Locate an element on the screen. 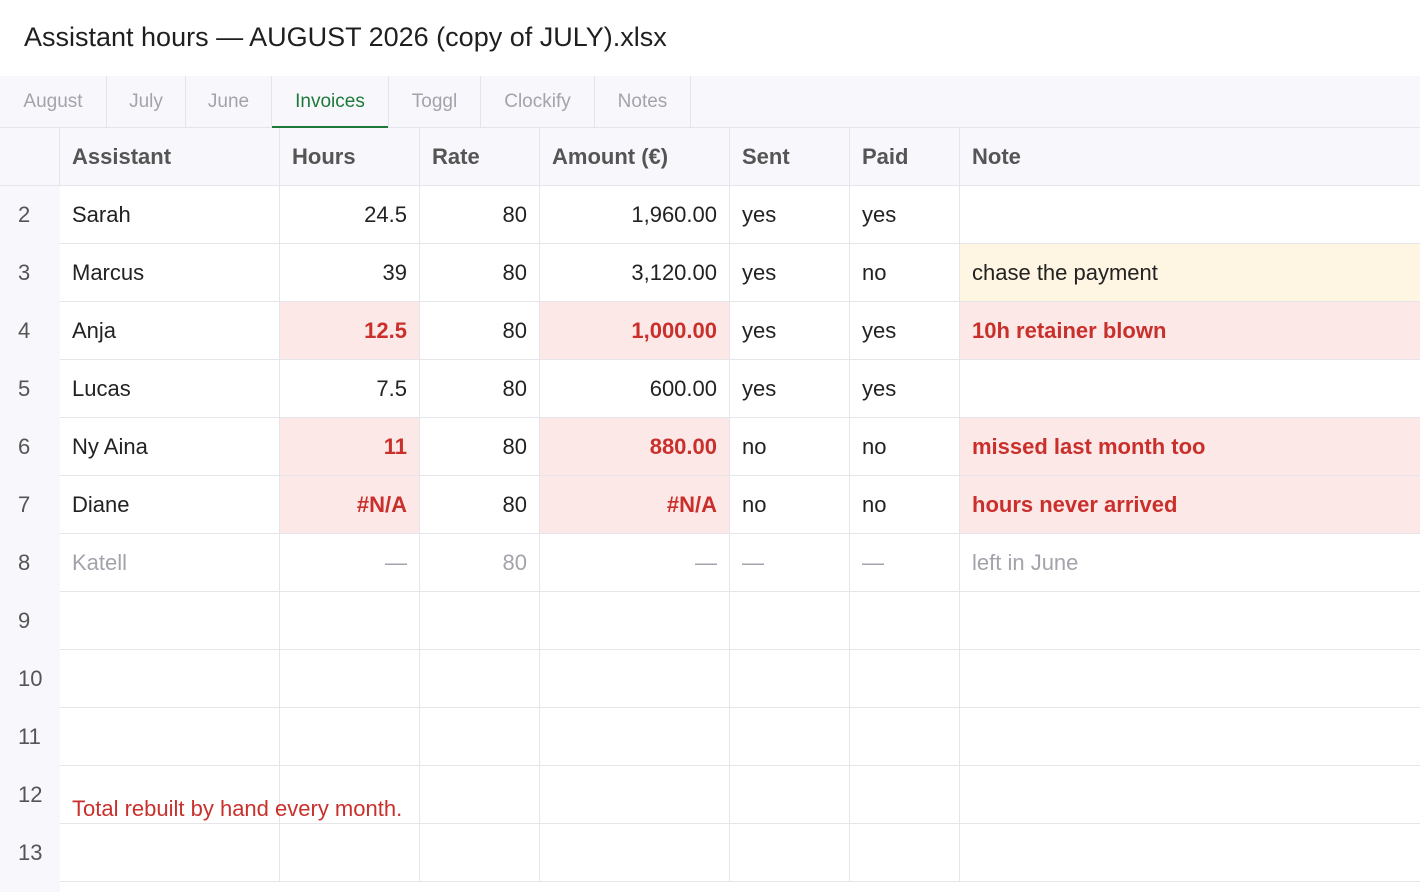 Image resolution: width=1420 pixels, height=892 pixels. cell-hours: 24.5 is located at coordinates (350, 215).